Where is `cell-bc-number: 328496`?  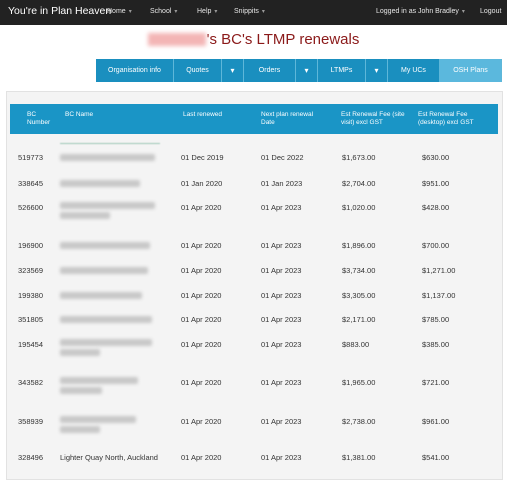 cell-bc-number: 328496 is located at coordinates (31, 457).